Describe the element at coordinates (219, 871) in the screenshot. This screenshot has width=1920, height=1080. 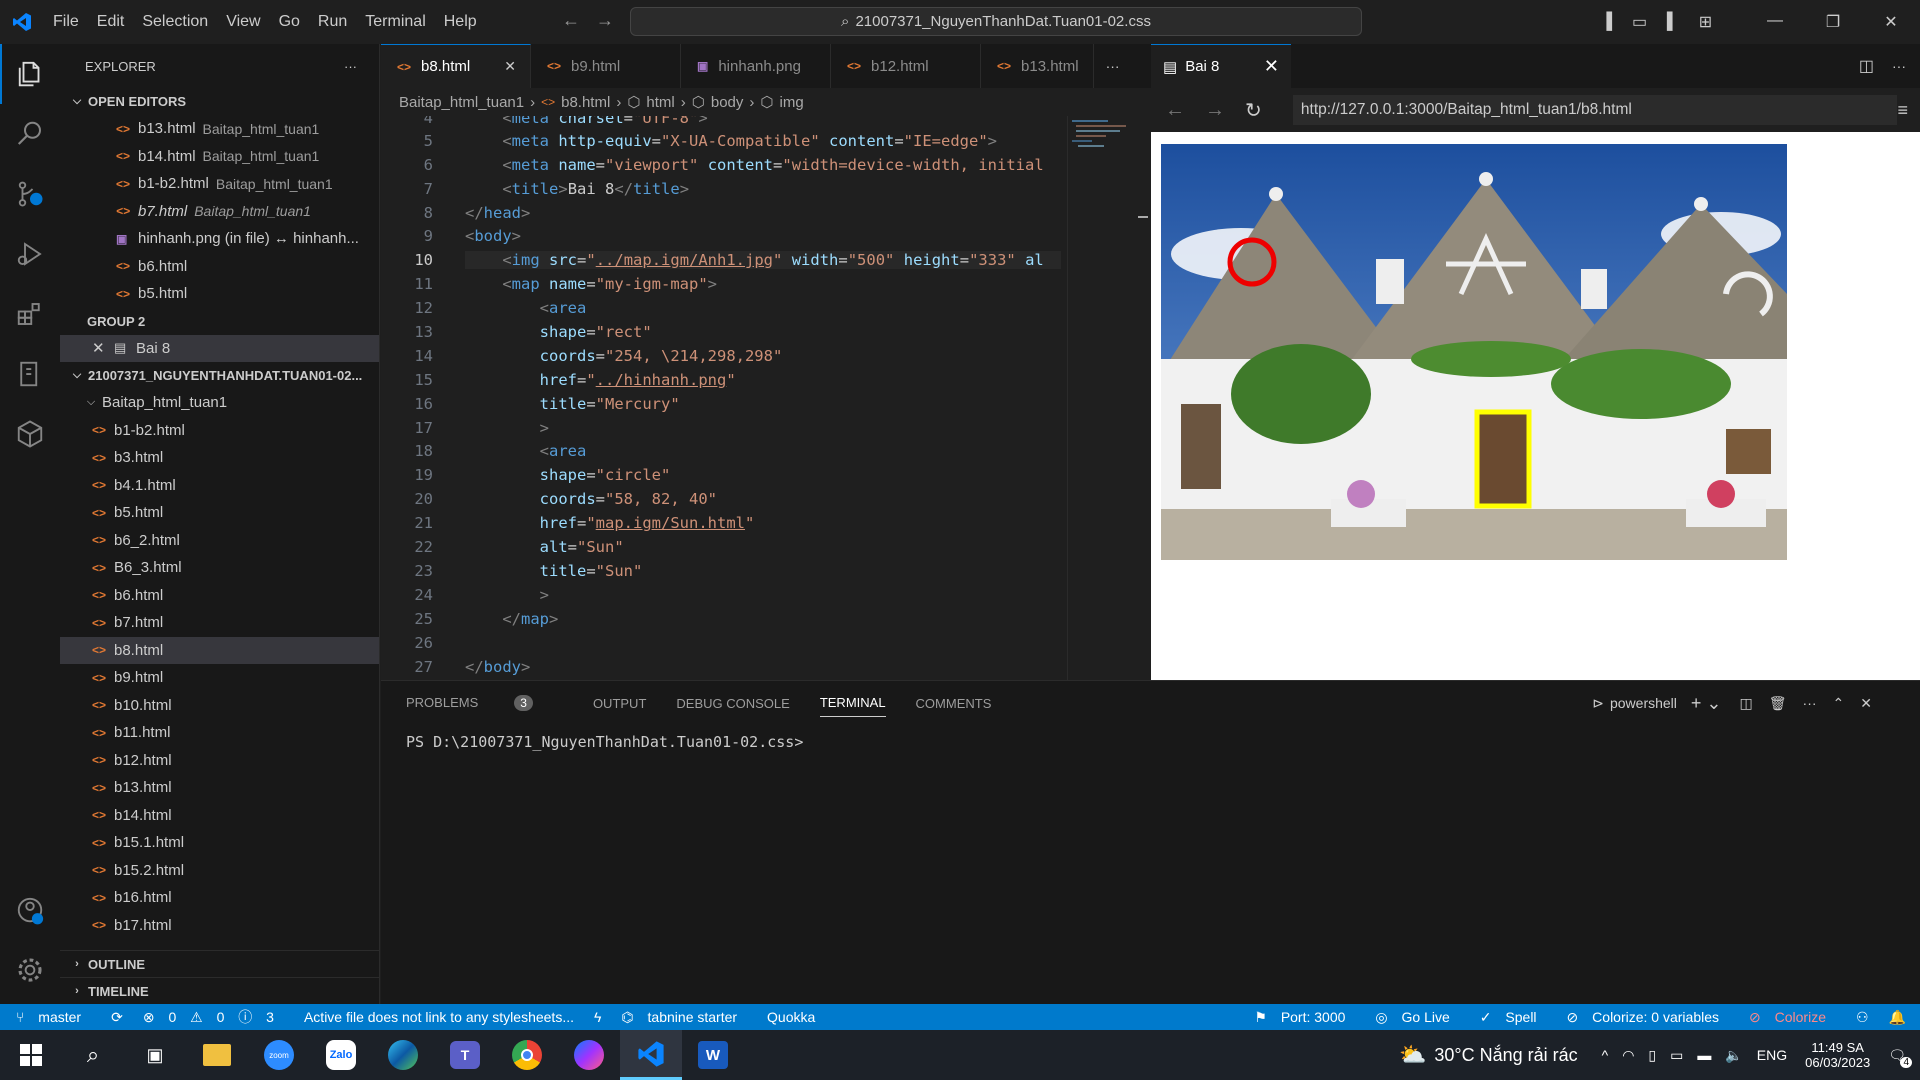
I see `file-item: <> b15.2.html` at that location.